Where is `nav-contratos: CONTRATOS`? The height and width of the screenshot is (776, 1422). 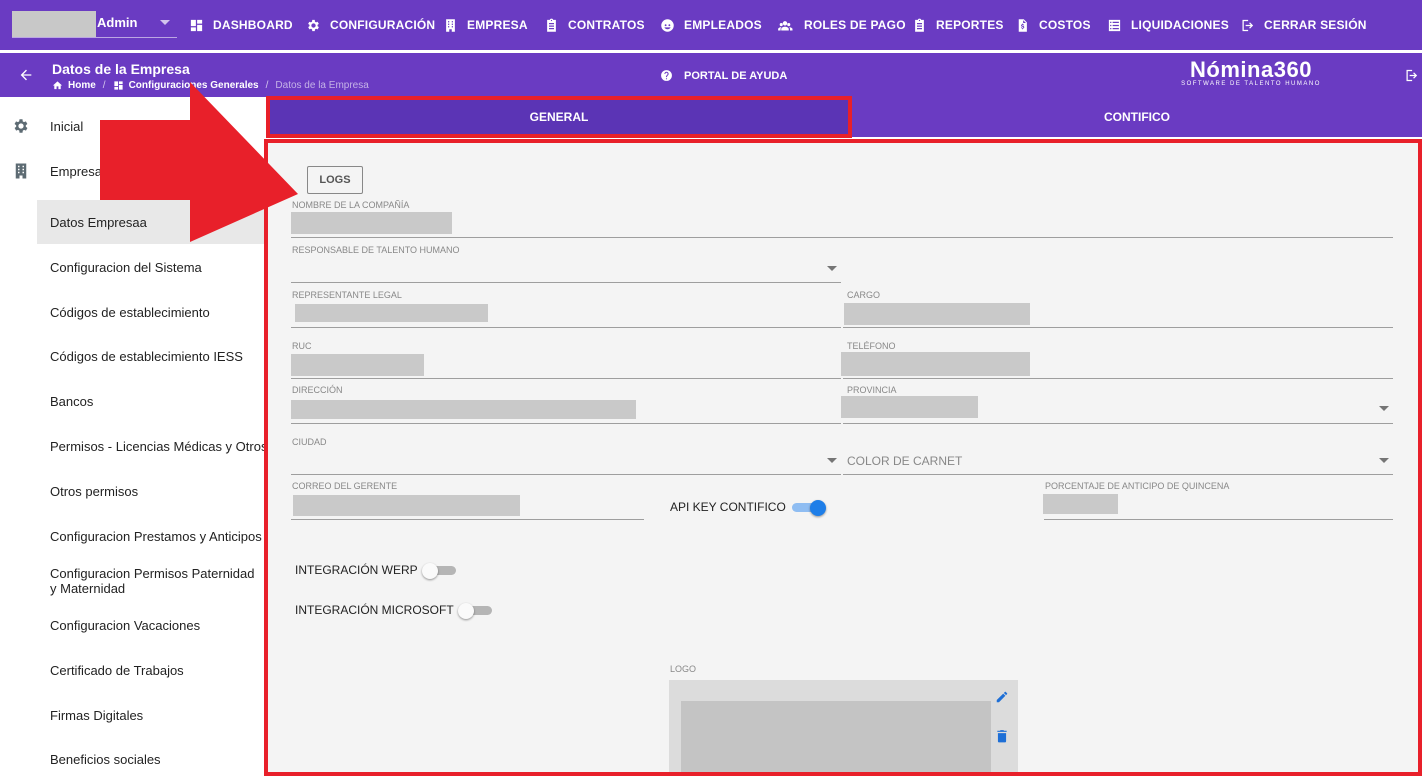 nav-contratos: CONTRATOS is located at coordinates (594, 25).